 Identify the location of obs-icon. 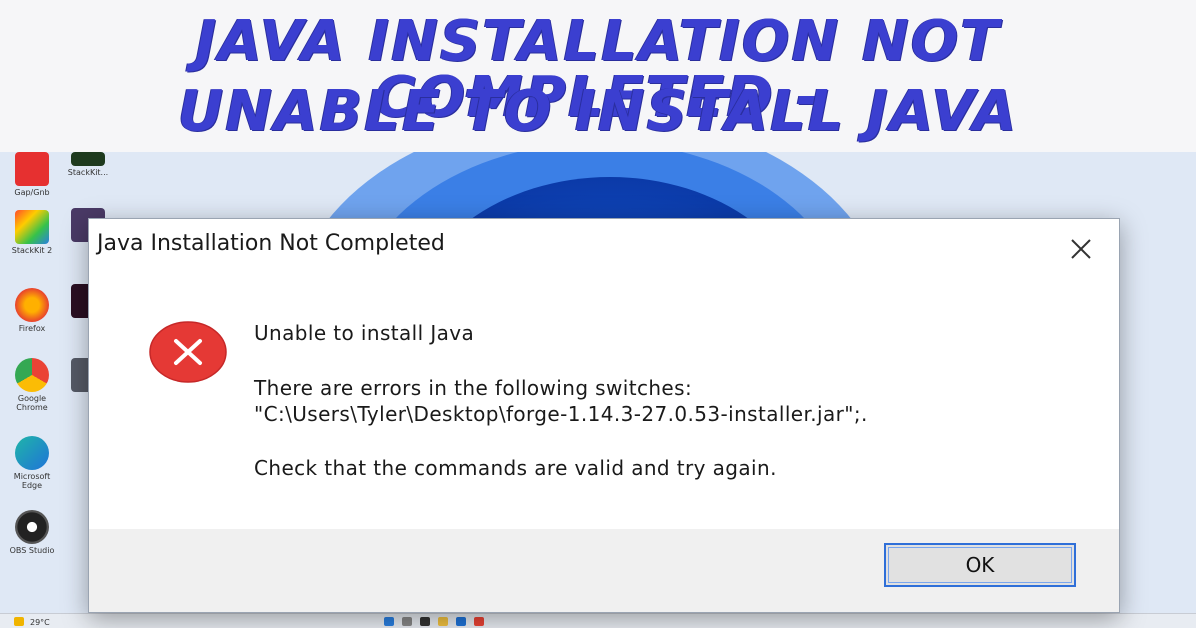
(32, 527).